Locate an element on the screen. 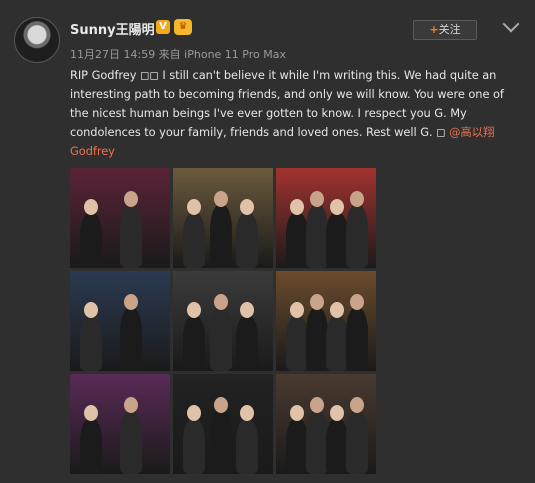 The image size is (535, 483). photo-basketball-arena is located at coordinates (120, 321).